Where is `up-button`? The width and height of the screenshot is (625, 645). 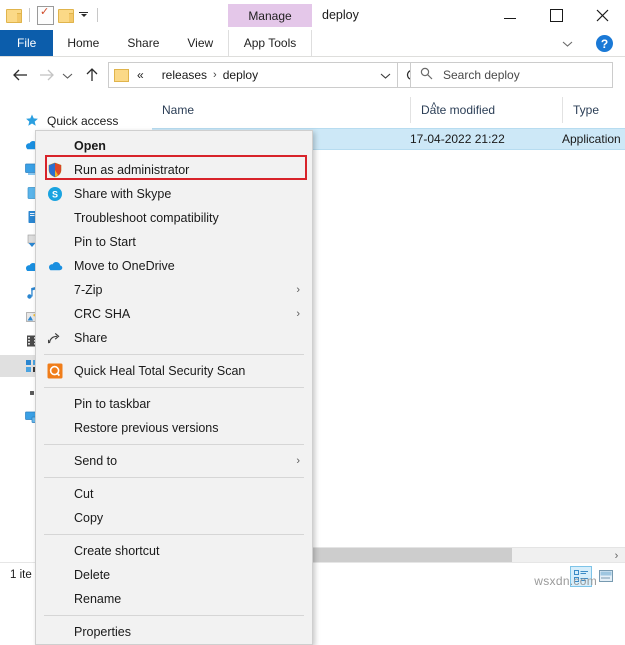 up-button is located at coordinates (92, 75).